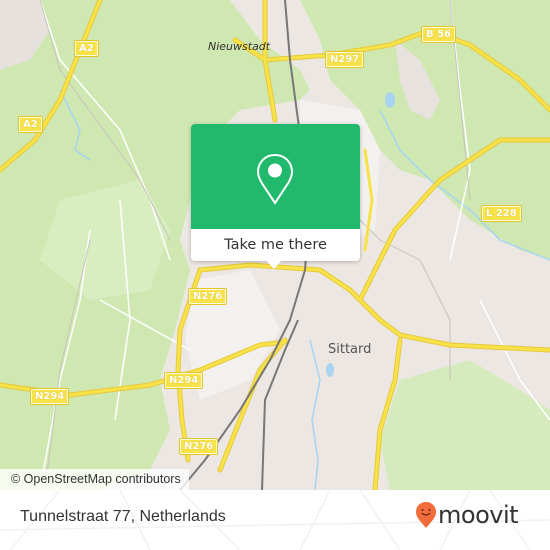  I want to click on road-shield-b56: B 56, so click(438, 34).